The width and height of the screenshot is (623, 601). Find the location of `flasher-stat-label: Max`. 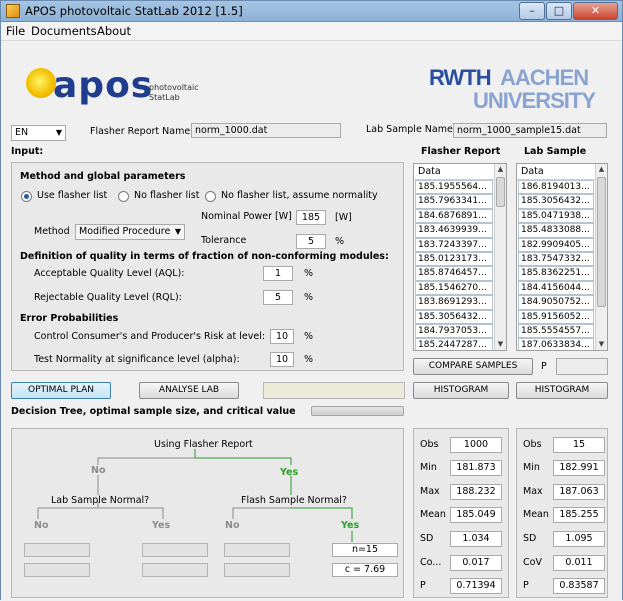

flasher-stat-label: Max is located at coordinates (430, 491).